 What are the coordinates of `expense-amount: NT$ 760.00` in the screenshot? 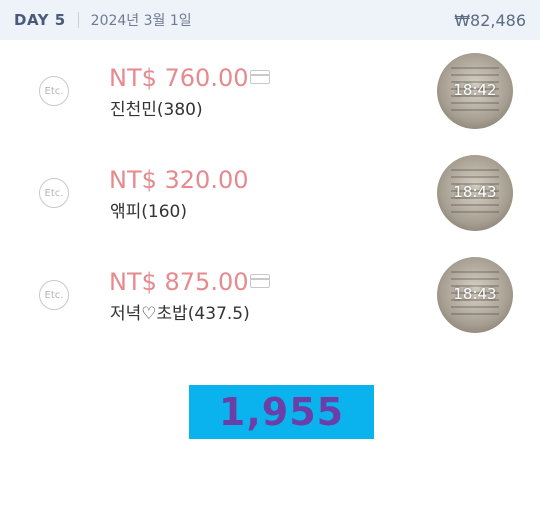 It's located at (179, 78).